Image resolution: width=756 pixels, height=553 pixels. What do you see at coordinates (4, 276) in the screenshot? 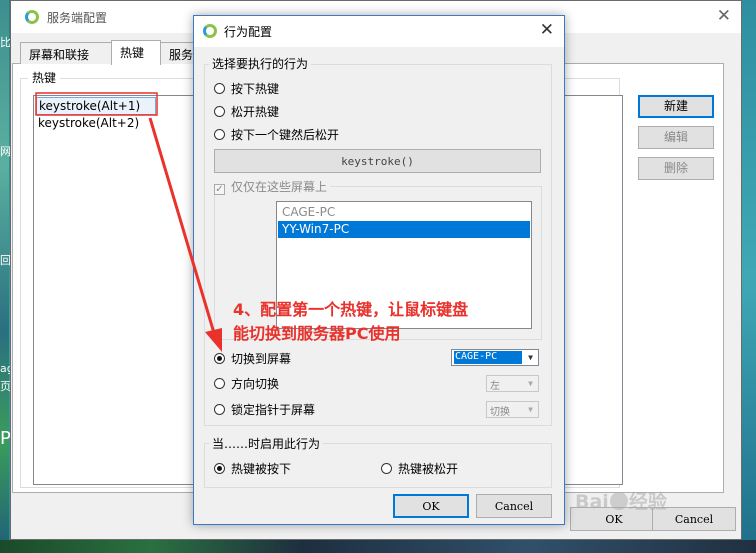
I see `desktop-left-edge` at bounding box center [4, 276].